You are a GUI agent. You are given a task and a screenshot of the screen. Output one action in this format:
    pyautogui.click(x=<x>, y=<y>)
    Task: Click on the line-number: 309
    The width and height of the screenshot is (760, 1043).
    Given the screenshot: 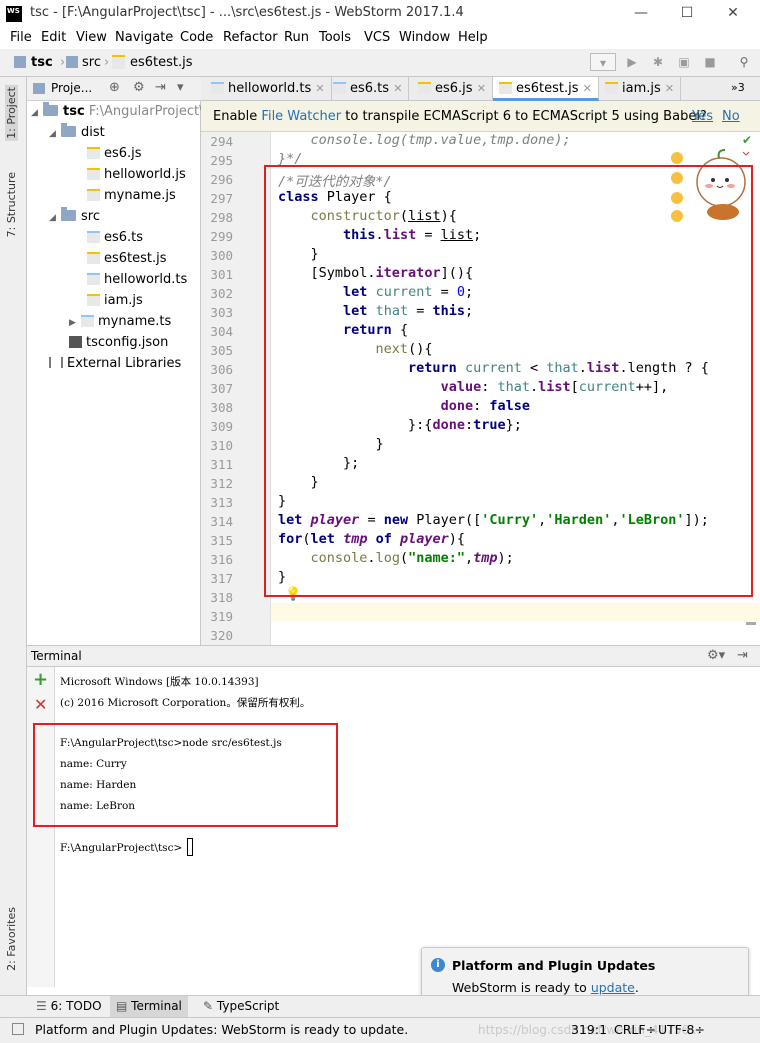 What is the action you would take?
    pyautogui.click(x=221, y=426)
    